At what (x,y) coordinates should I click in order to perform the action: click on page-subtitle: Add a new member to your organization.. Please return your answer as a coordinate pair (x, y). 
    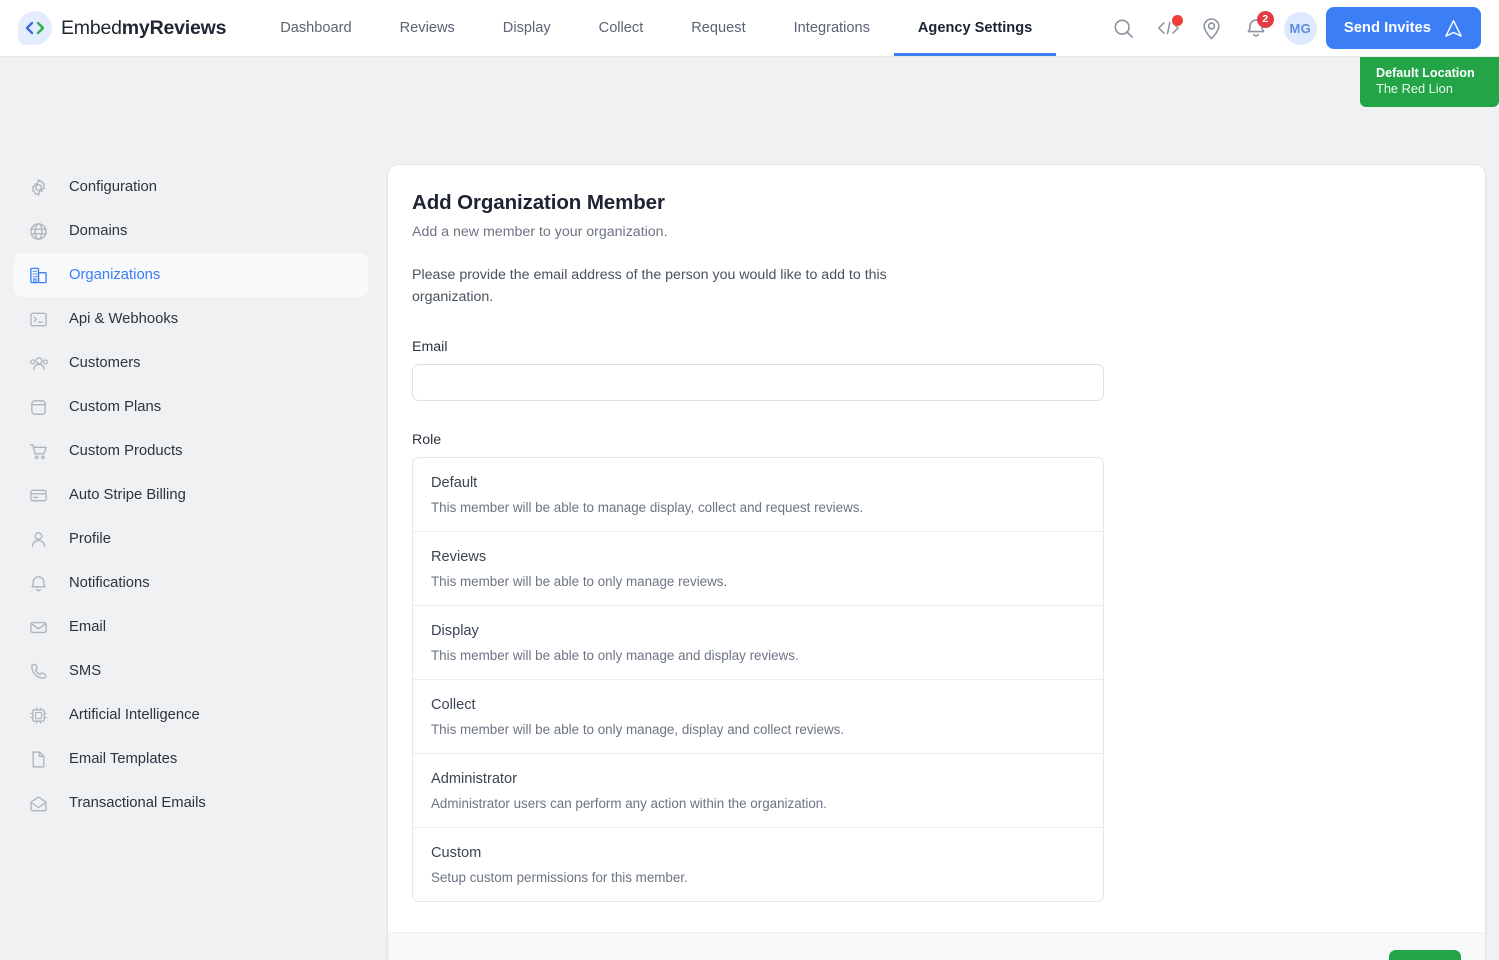
    Looking at the image, I should click on (540, 232).